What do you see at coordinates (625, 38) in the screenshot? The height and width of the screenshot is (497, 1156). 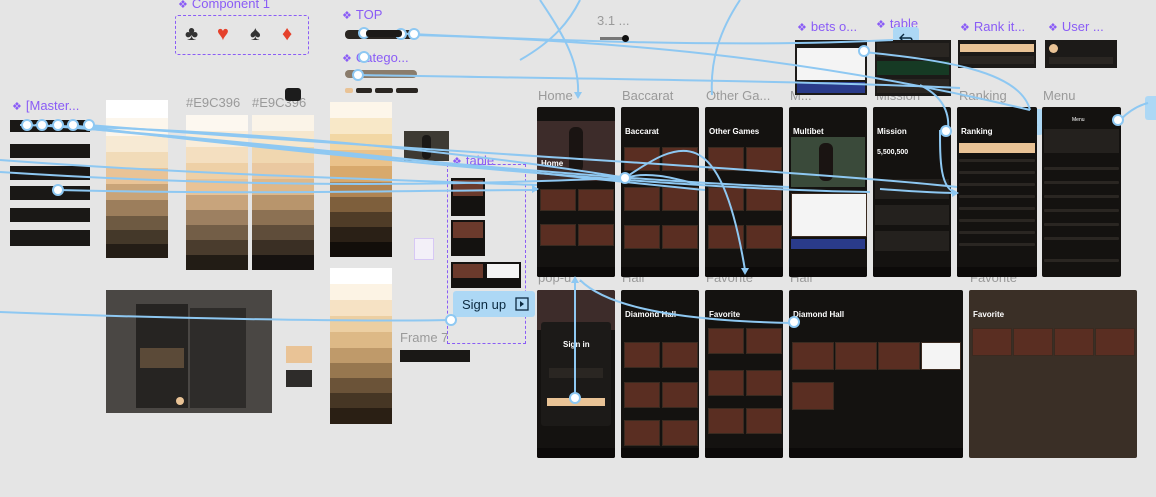 I see `v31-dot` at bounding box center [625, 38].